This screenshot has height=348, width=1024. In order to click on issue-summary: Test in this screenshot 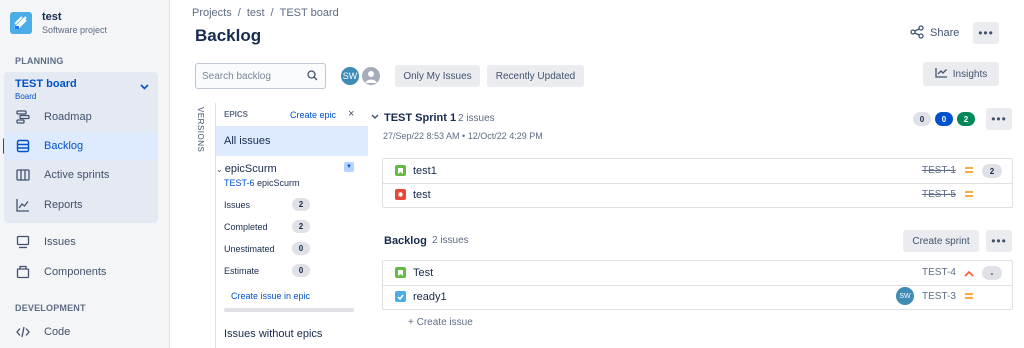, I will do `click(423, 273)`.